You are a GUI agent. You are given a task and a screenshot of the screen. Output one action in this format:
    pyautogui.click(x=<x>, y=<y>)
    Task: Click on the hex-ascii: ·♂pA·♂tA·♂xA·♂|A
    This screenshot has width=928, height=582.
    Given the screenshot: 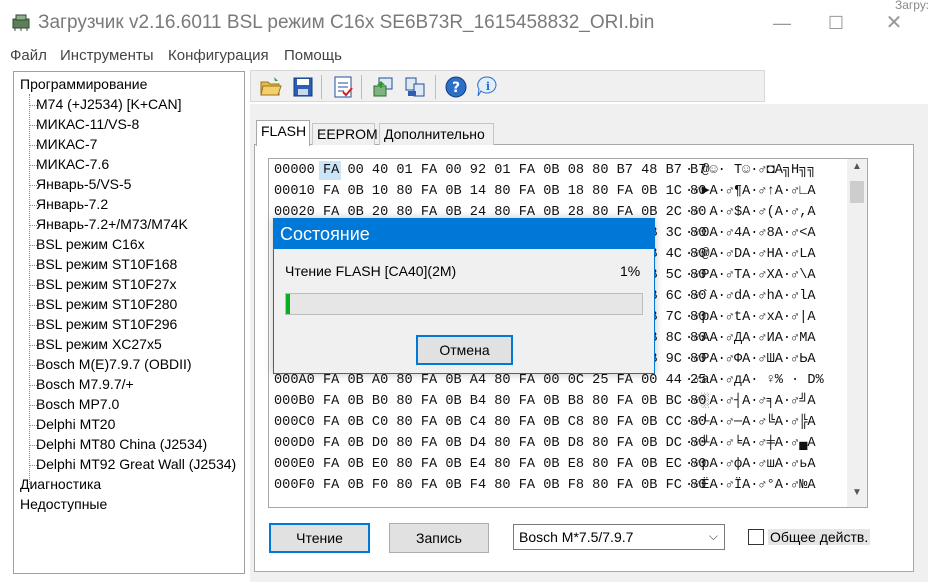 What is the action you would take?
    pyautogui.click(x=750, y=317)
    